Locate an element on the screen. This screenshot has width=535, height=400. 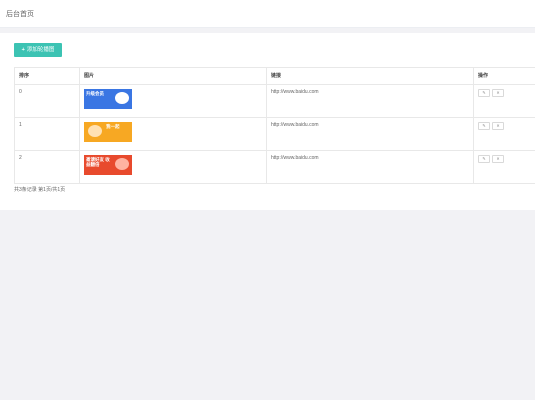
image-cell: 升级会员 is located at coordinates (173, 101).